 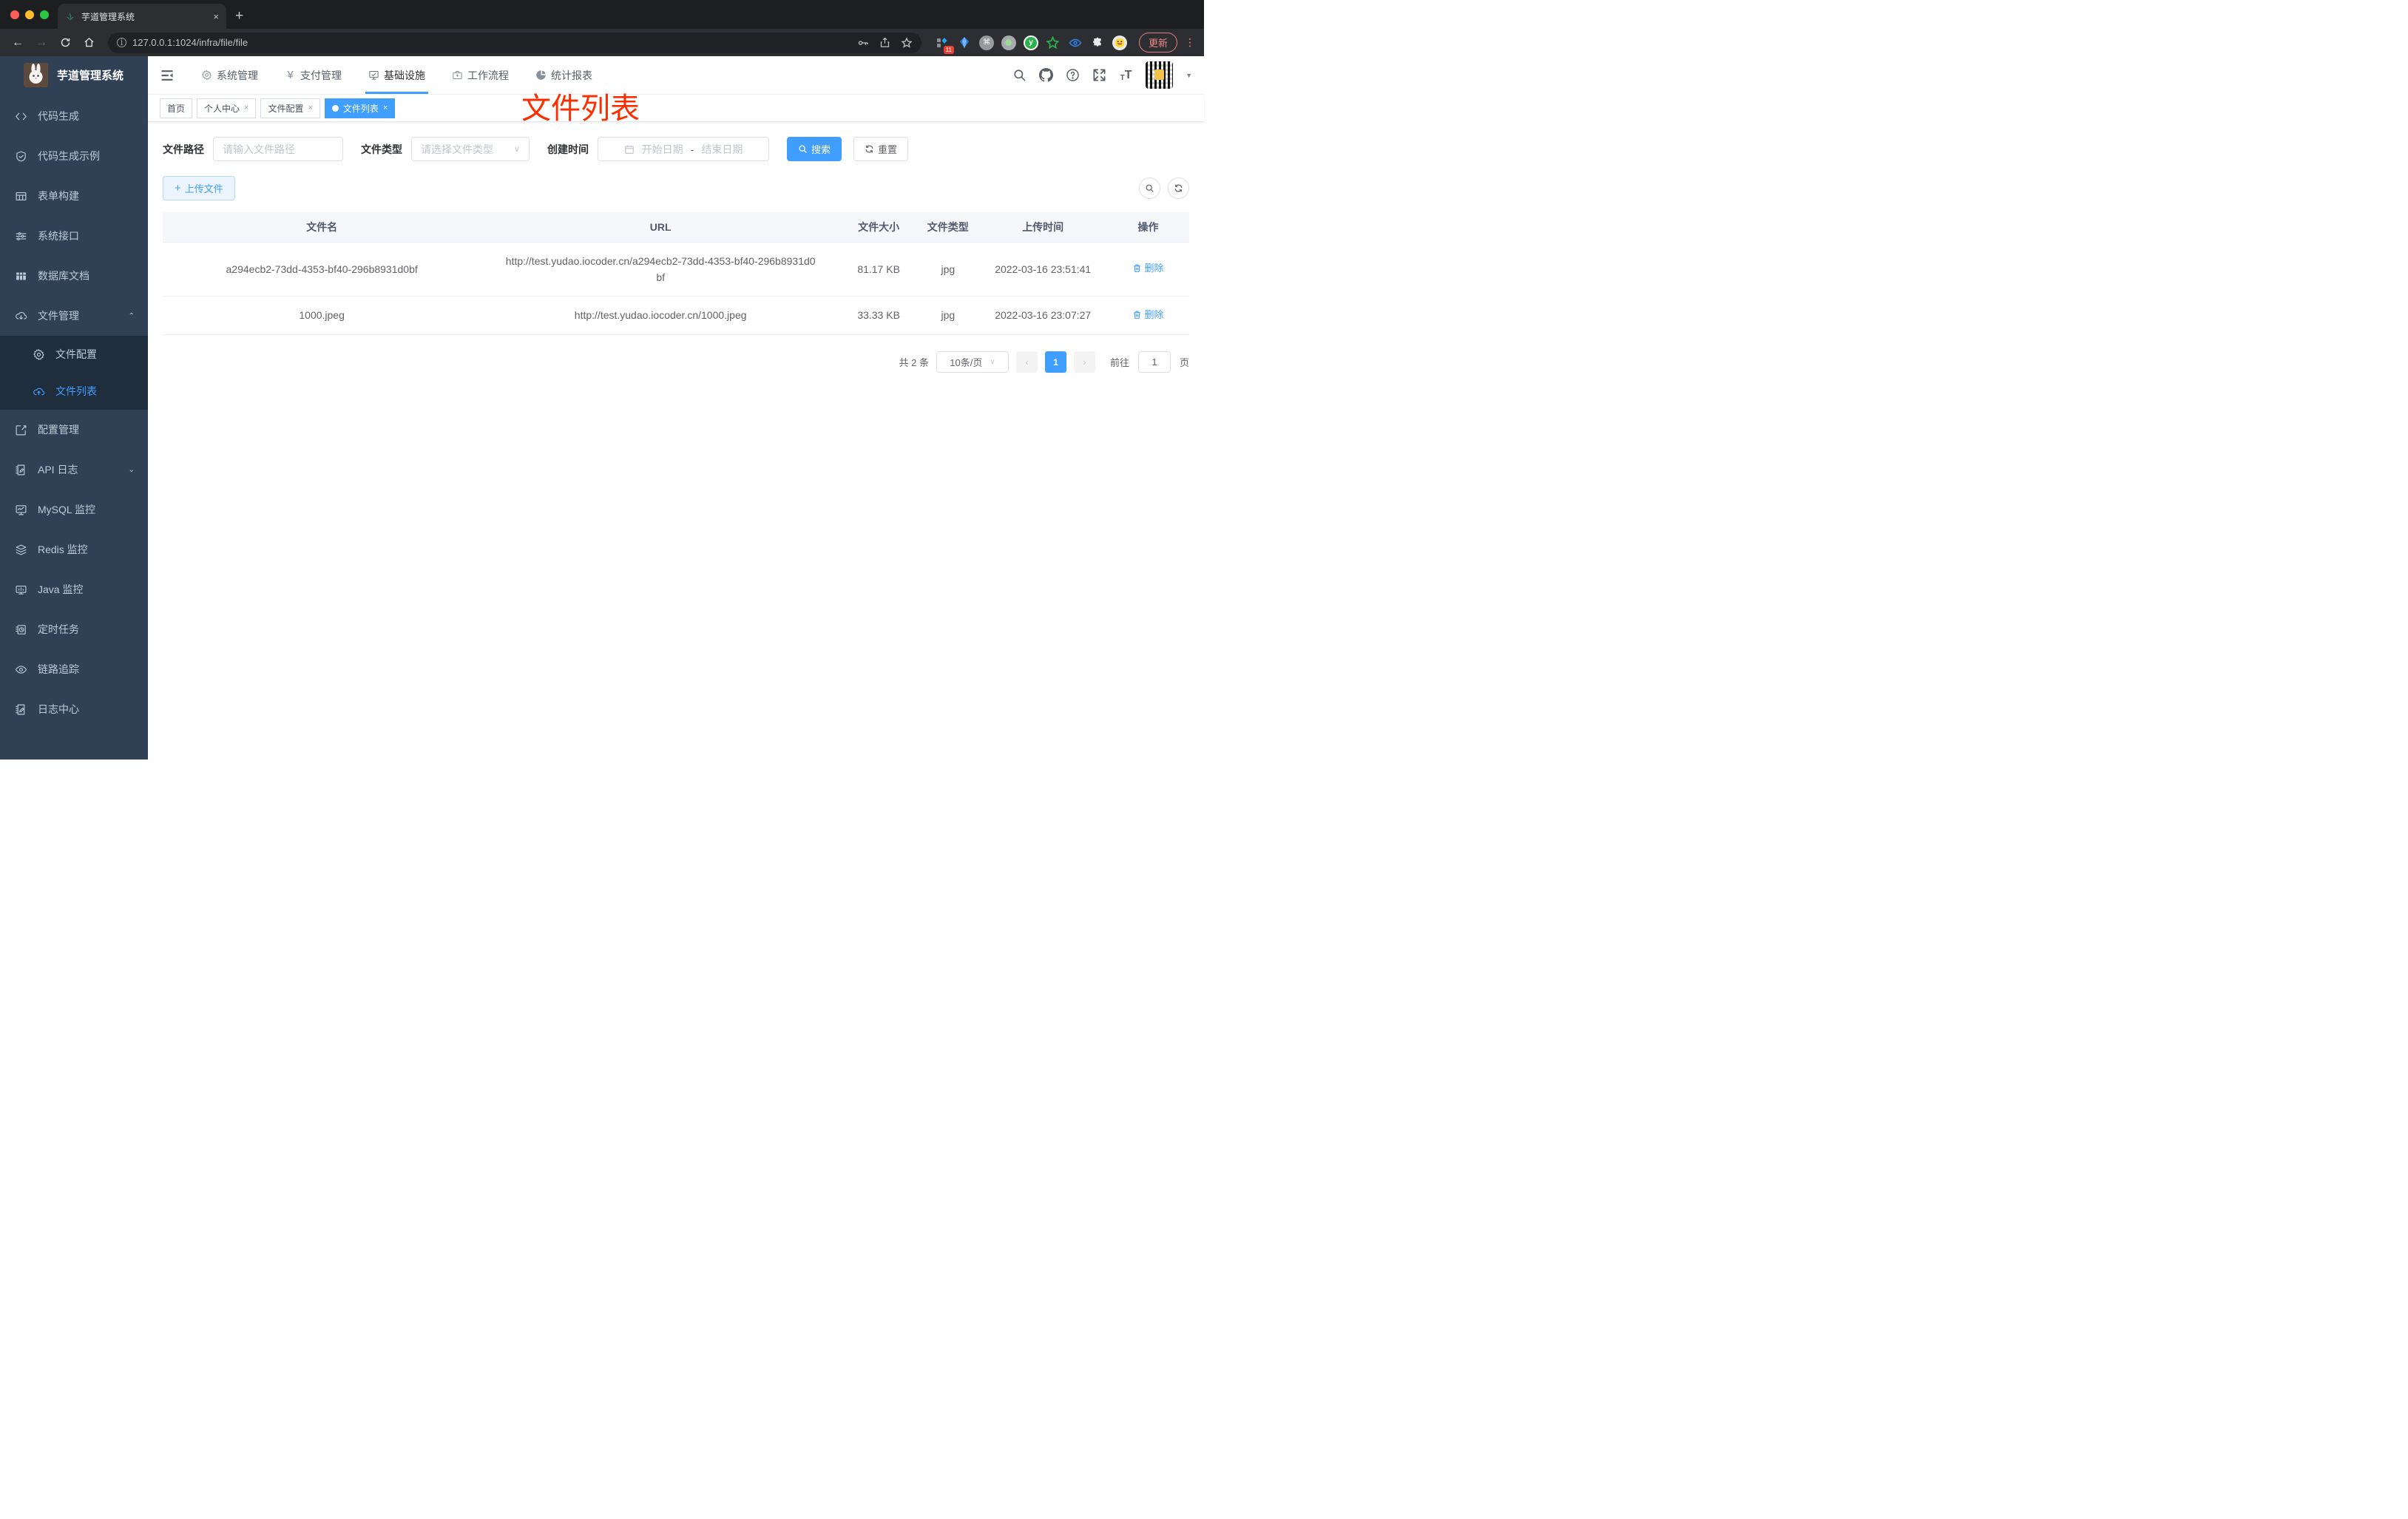 I want to click on goto-page-input: 1, so click(x=1154, y=362).